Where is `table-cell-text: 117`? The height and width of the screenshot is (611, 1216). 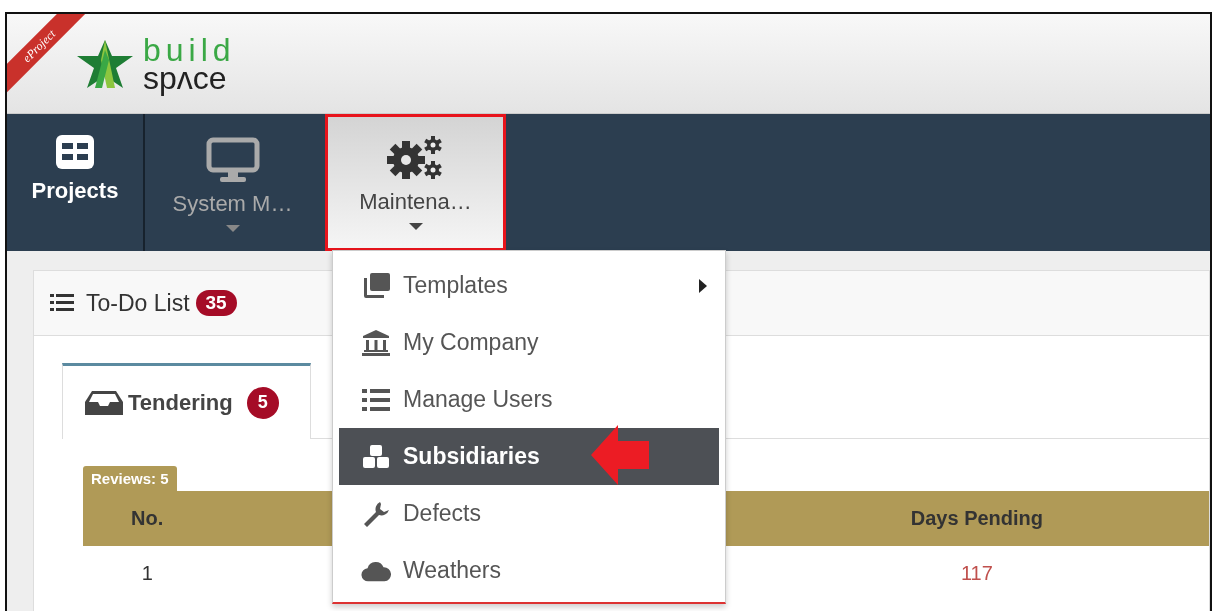
table-cell-text: 117 is located at coordinates (976, 573).